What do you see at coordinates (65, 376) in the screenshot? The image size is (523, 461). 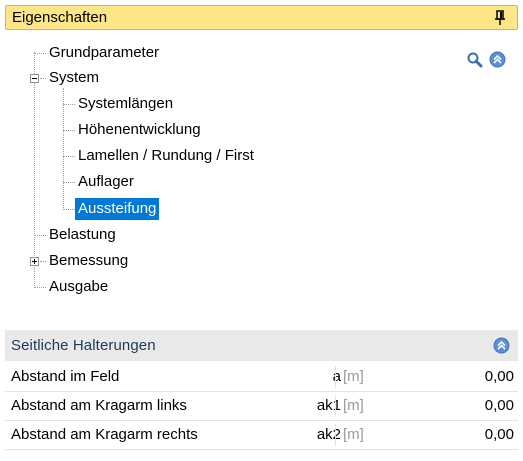 I see `property-name: Abstand im Feld` at bounding box center [65, 376].